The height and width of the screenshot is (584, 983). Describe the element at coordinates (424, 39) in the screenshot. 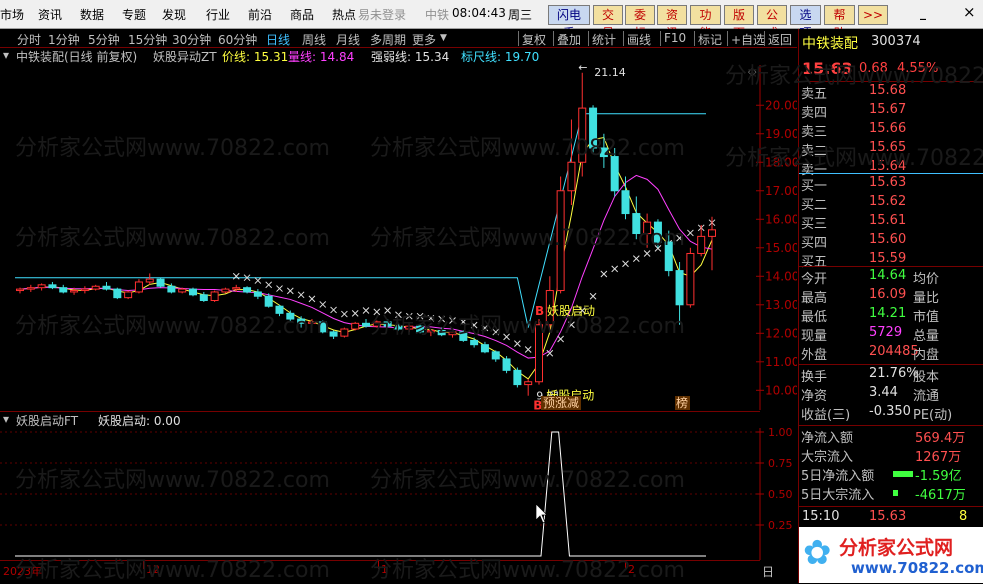

I see `period-tab-10: 更多` at that location.